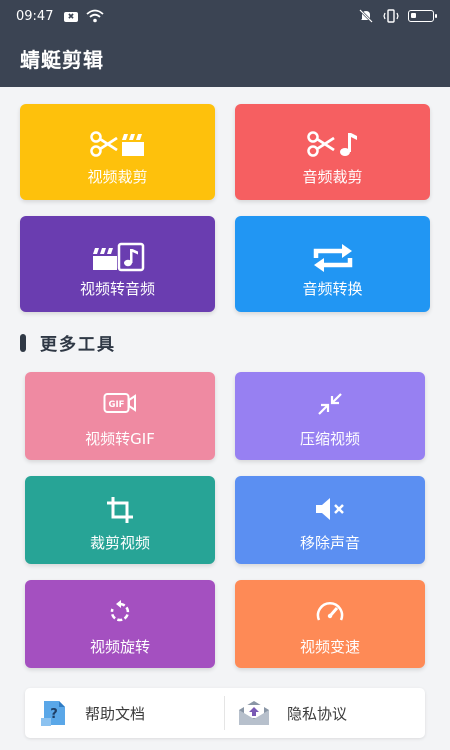 This screenshot has width=450, height=750. I want to click on vibrate-icon, so click(391, 16).